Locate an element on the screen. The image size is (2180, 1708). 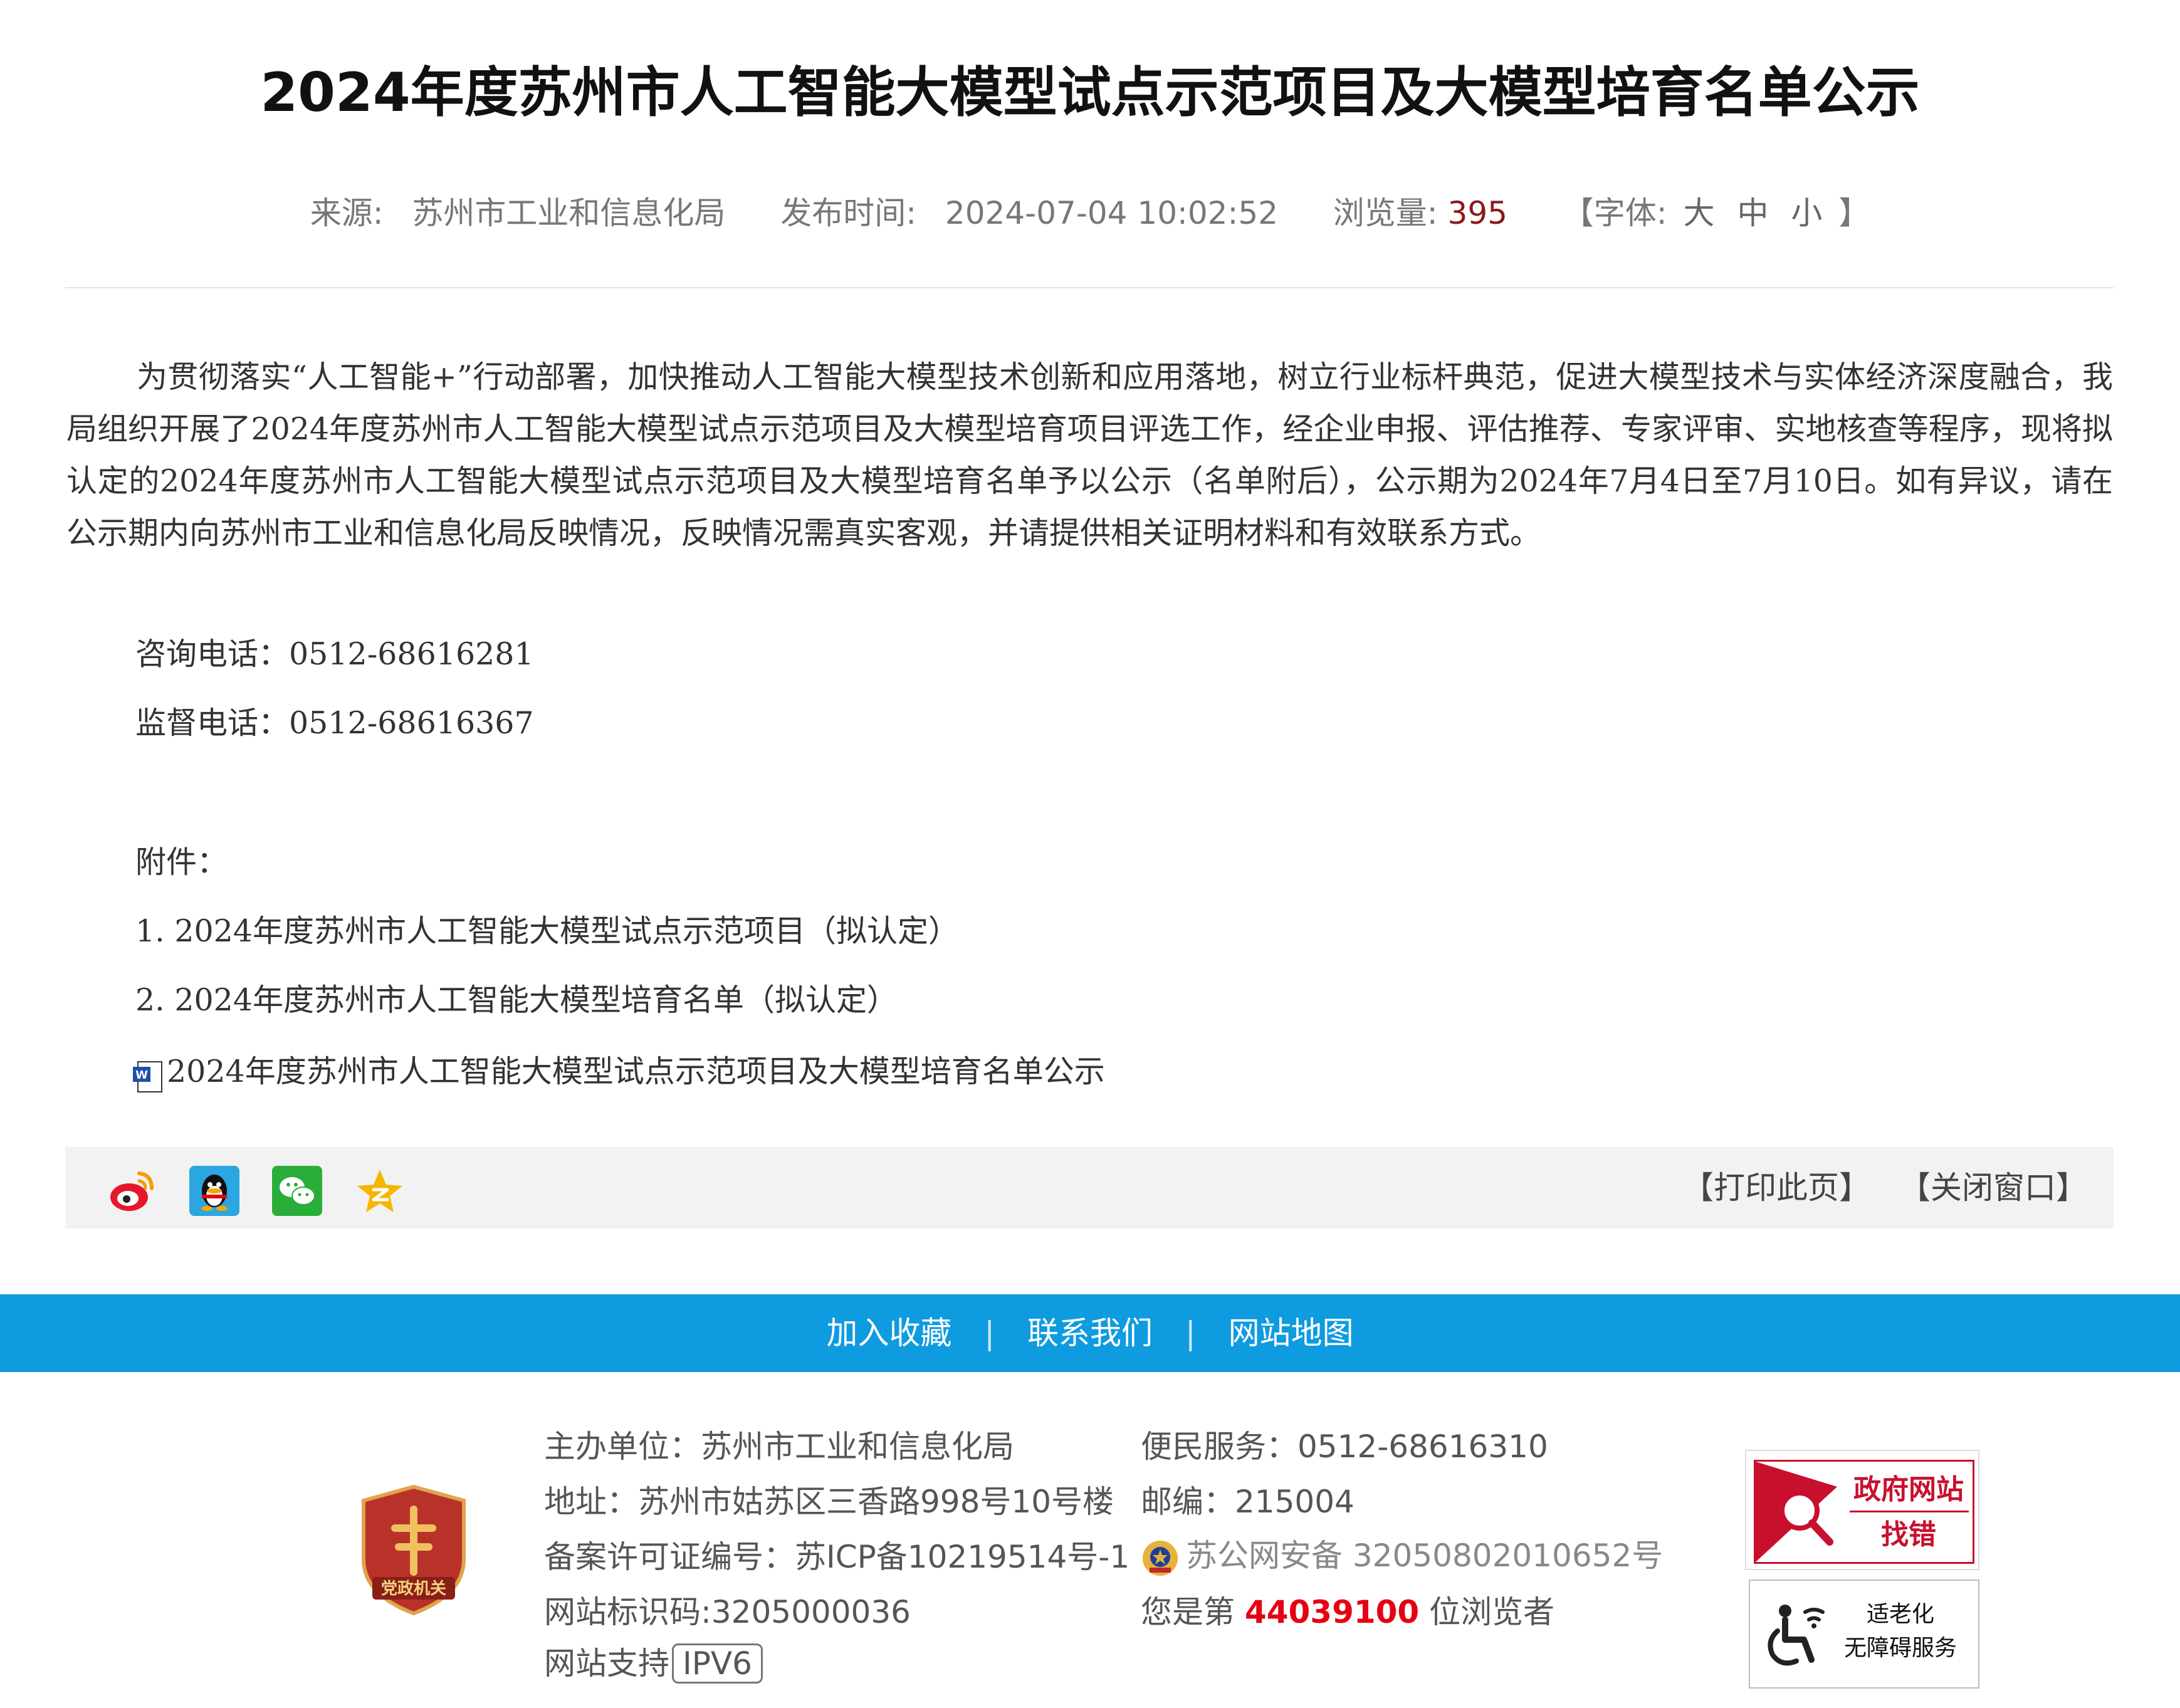
footer-host: 主办单位：苏州市工业和信息化局 is located at coordinates (779, 1446).